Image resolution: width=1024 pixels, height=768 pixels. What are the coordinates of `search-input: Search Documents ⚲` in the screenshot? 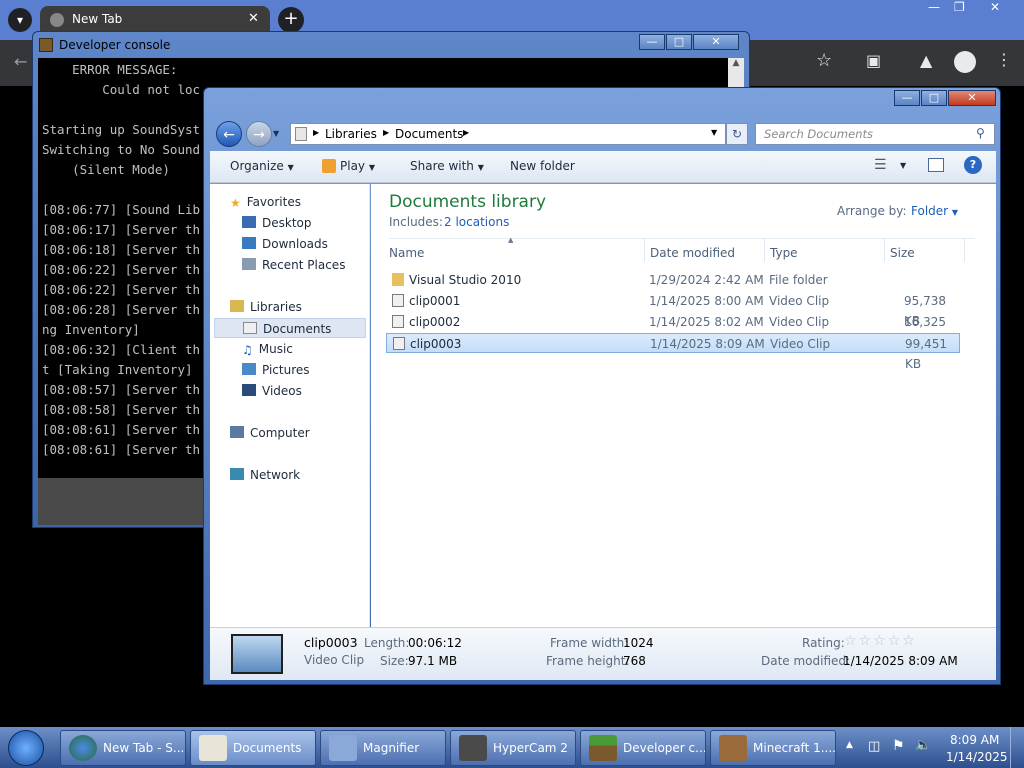 It's located at (875, 134).